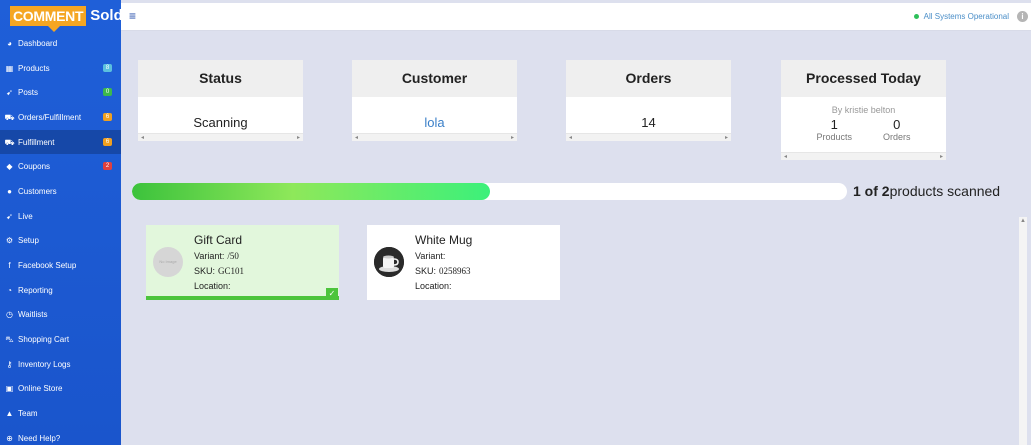 This screenshot has width=1031, height=445. What do you see at coordinates (132, 16) in the screenshot?
I see `hamburger-menu-icon: ≡` at bounding box center [132, 16].